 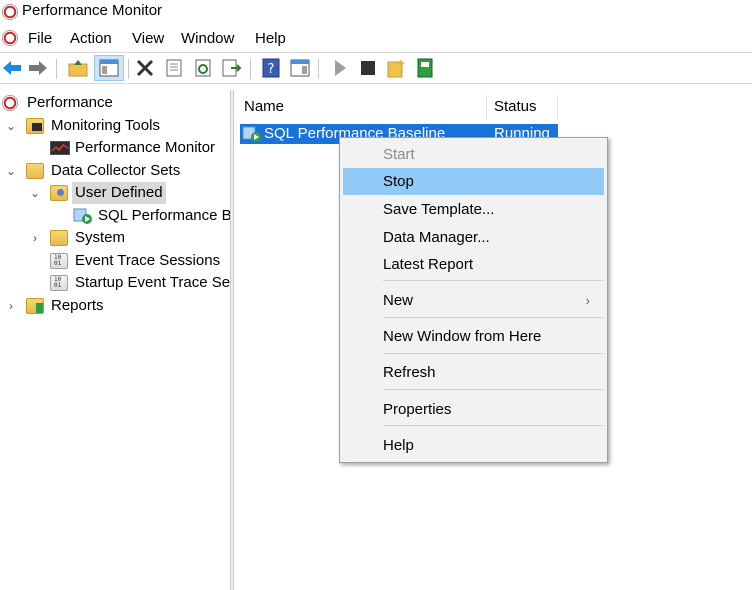 I want to click on tree-item-label: System, so click(x=100, y=237).